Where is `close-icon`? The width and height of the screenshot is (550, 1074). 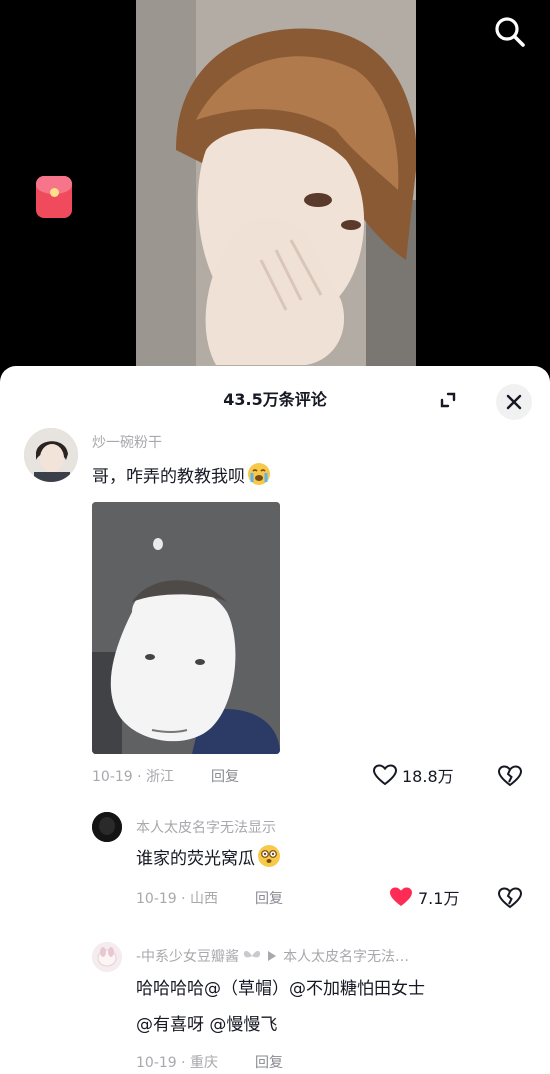
close-icon is located at coordinates (514, 402).